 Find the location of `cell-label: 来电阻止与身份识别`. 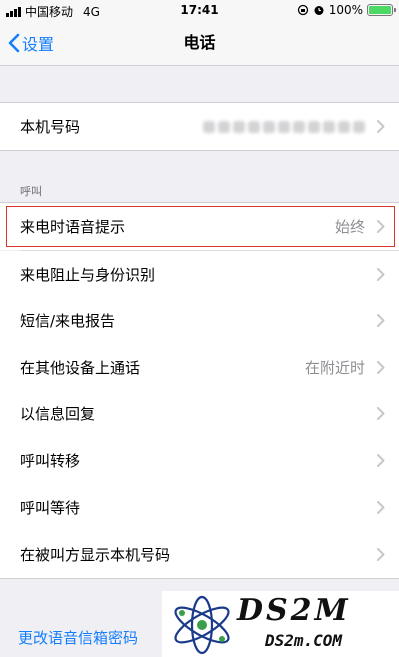

cell-label: 来电阻止与身份识别 is located at coordinates (88, 275).